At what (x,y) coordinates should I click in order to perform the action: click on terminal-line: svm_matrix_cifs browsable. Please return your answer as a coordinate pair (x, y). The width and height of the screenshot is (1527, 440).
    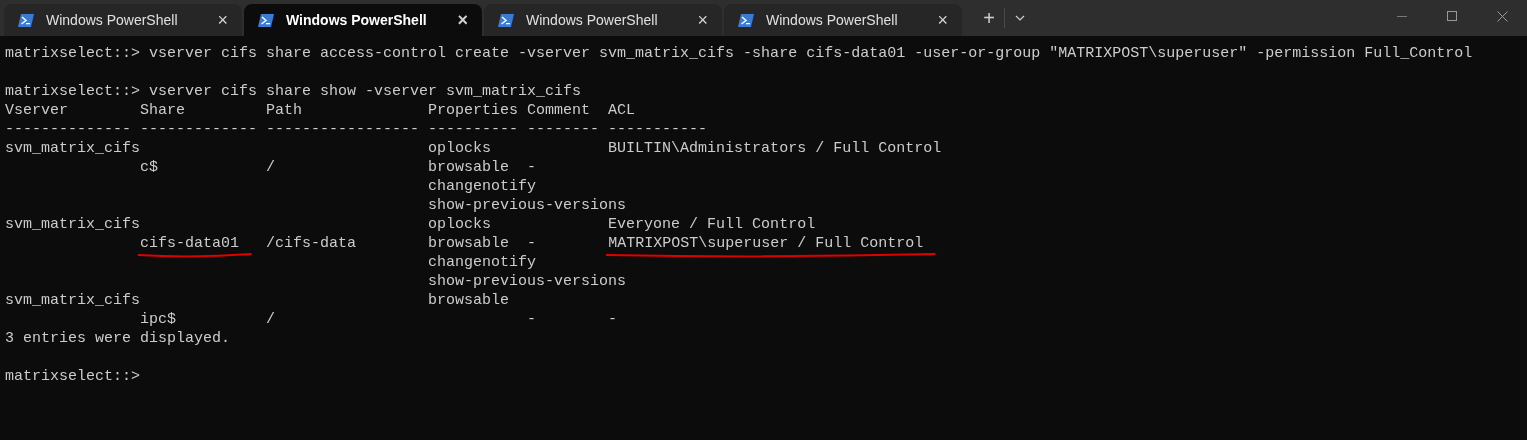
    Looking at the image, I should click on (257, 300).